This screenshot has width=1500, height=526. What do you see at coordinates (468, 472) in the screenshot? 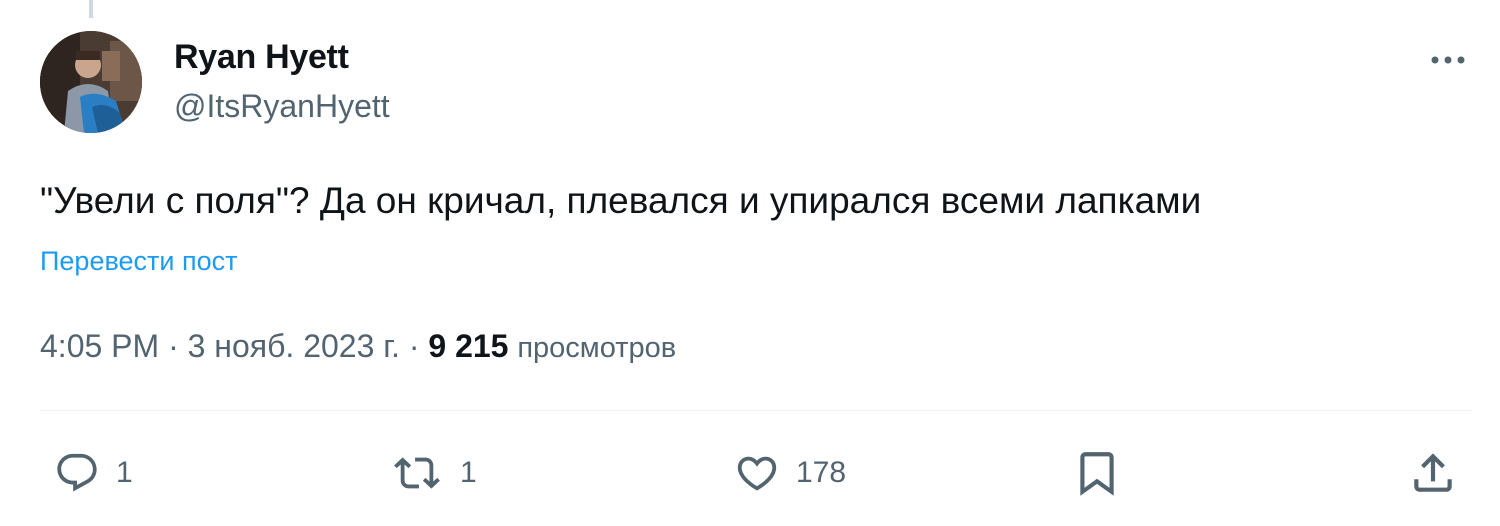
I see `repost-count: 1` at bounding box center [468, 472].